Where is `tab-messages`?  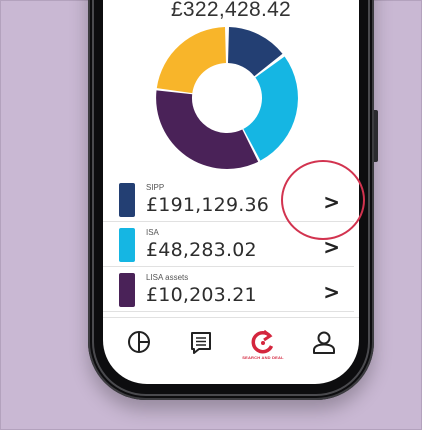
tab-messages is located at coordinates (201, 344).